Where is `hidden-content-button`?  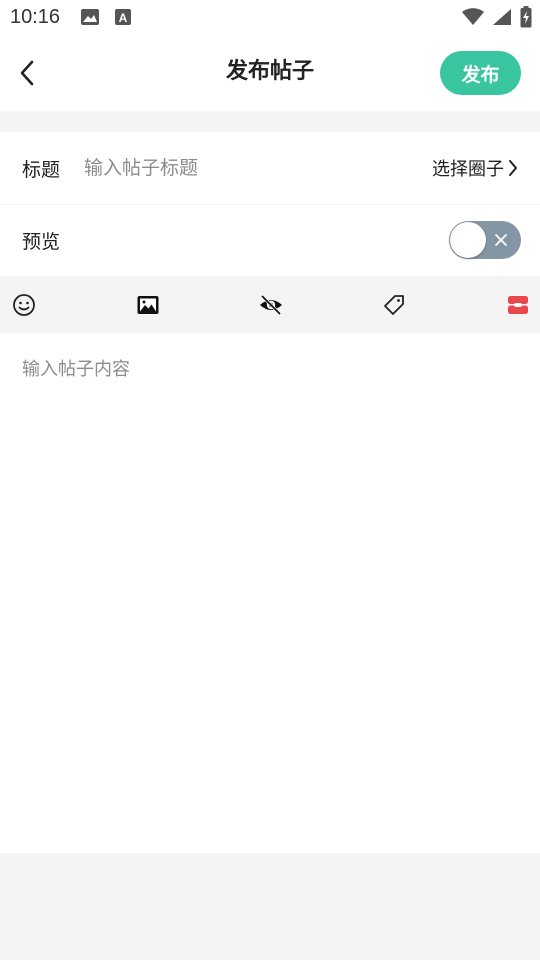 hidden-content-button is located at coordinates (271, 305).